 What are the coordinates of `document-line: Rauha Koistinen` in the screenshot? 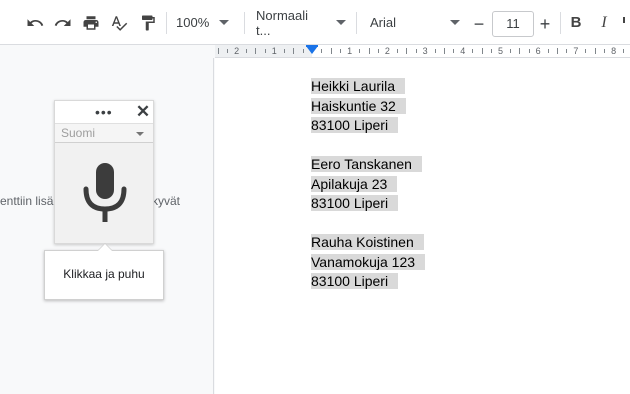 It's located at (368, 243).